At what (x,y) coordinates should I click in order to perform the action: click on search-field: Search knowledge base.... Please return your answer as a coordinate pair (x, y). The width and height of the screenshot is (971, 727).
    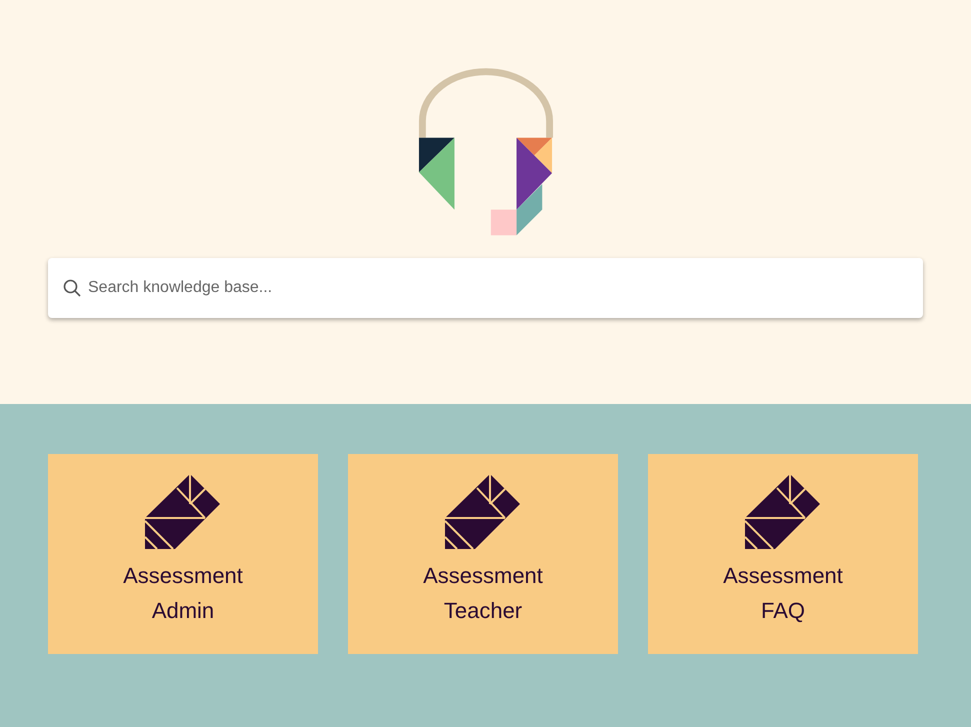
    Looking at the image, I should click on (485, 288).